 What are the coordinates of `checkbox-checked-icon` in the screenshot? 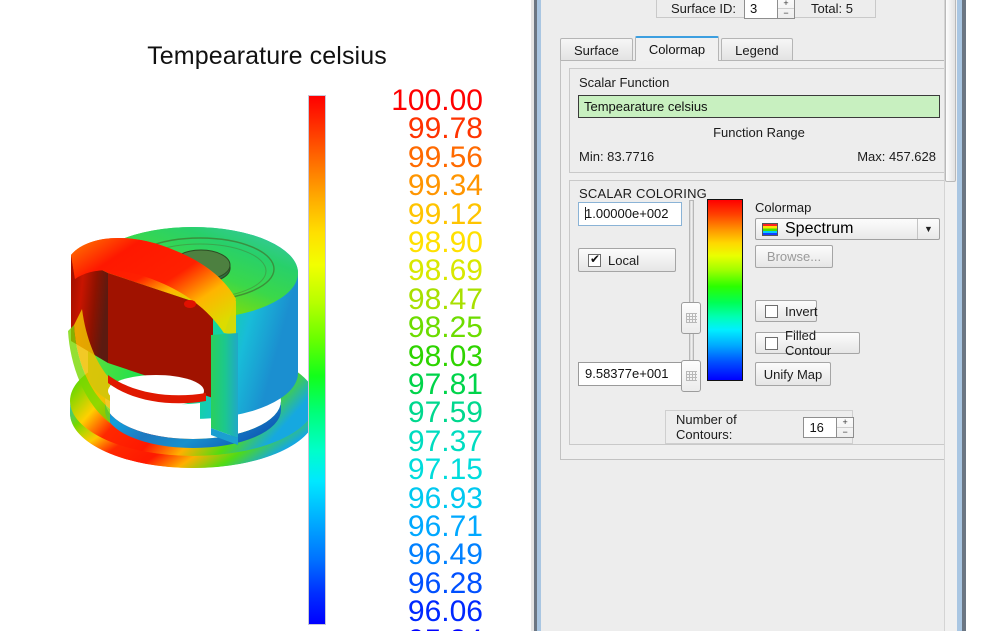 It's located at (594, 259).